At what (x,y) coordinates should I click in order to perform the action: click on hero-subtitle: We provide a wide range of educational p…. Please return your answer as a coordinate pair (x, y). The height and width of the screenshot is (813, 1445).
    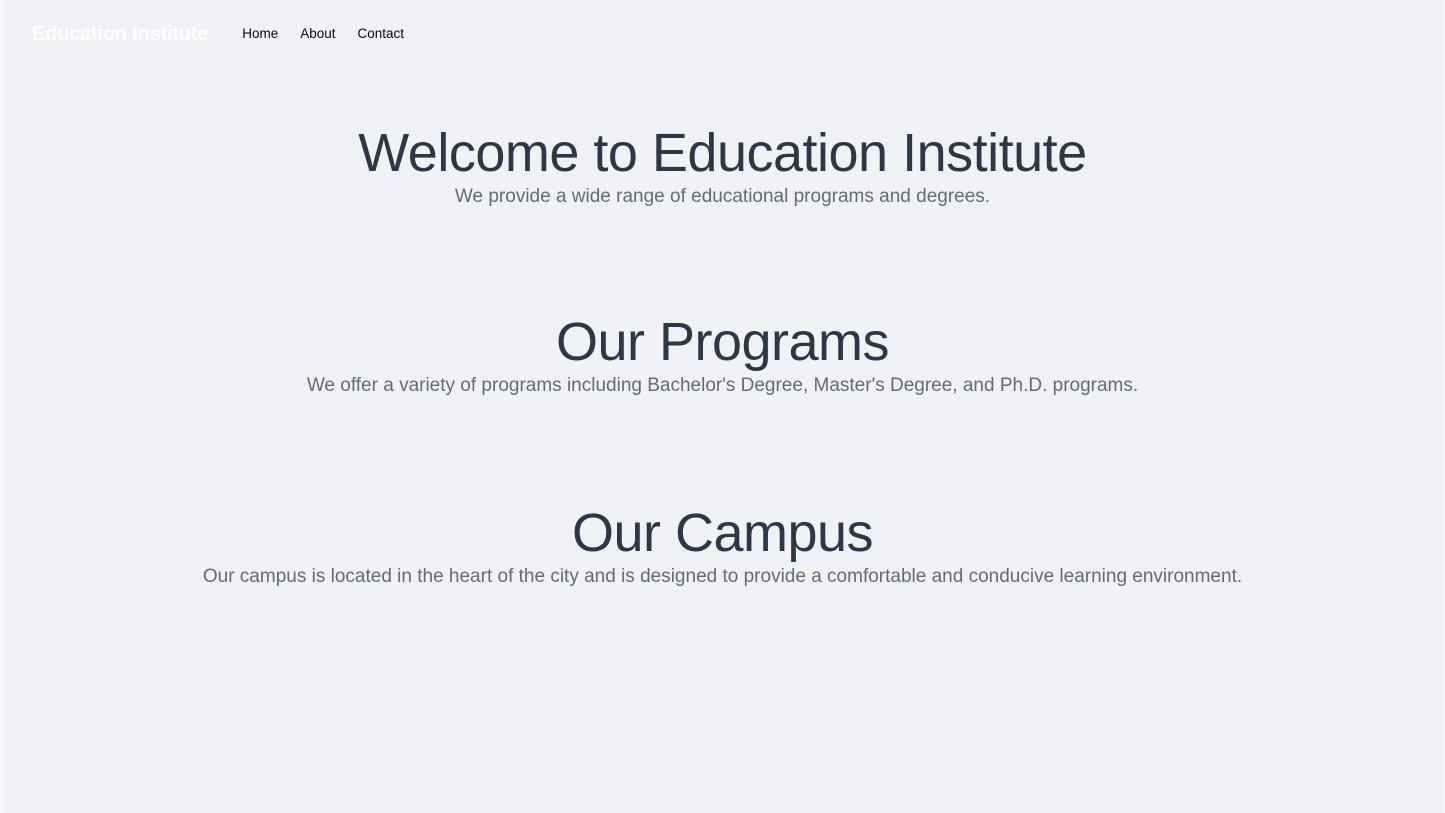
    Looking at the image, I should click on (722, 197).